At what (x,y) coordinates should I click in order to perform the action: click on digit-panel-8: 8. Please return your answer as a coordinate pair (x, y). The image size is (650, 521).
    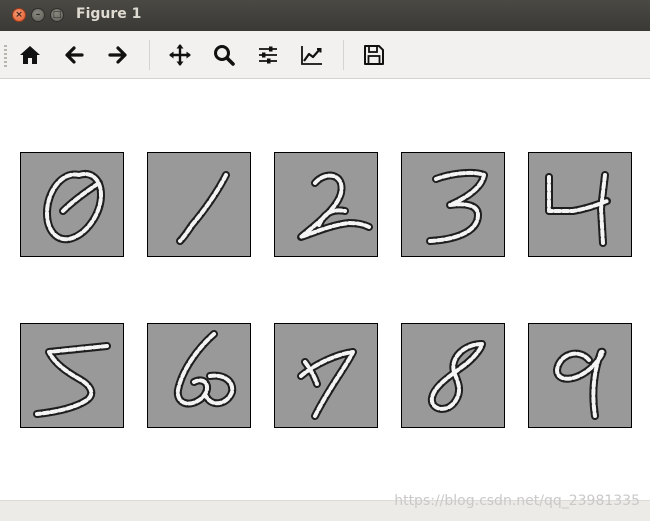
    Looking at the image, I should click on (453, 375).